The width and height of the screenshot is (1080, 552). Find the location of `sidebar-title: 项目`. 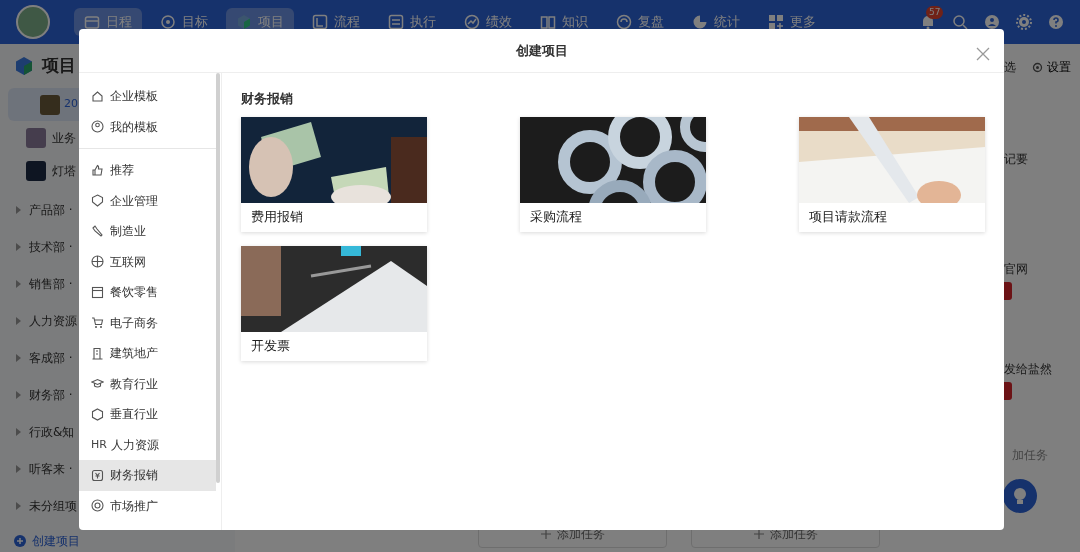

sidebar-title: 项目 is located at coordinates (59, 66).